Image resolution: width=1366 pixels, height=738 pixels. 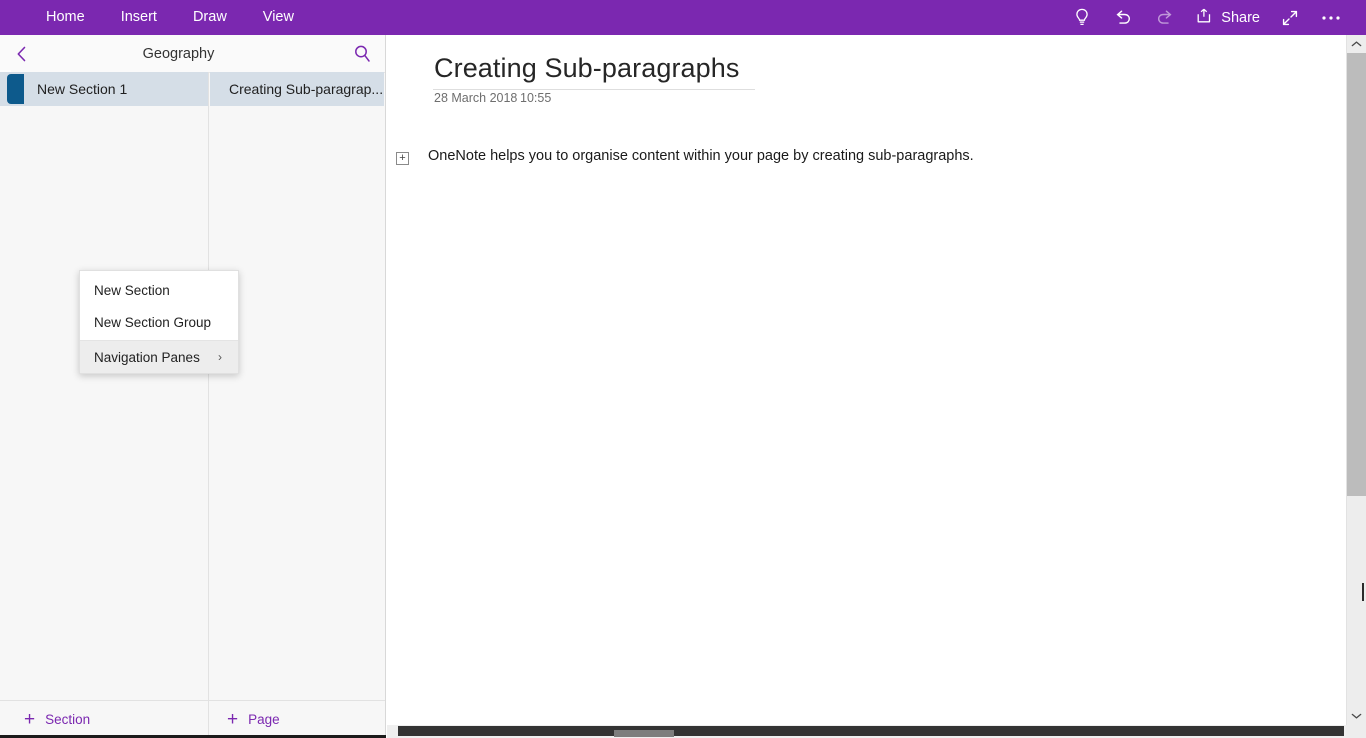 What do you see at coordinates (1363, 592) in the screenshot?
I see `text-cursor-marker` at bounding box center [1363, 592].